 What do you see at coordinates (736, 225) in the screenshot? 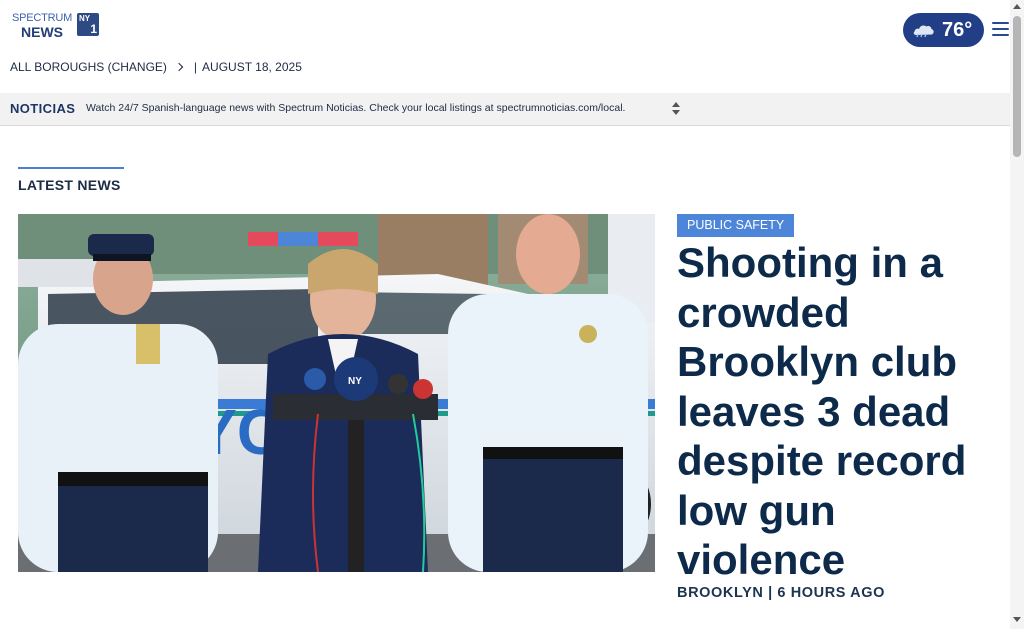
I see `category-tag: PUBLIC SAFETY` at bounding box center [736, 225].